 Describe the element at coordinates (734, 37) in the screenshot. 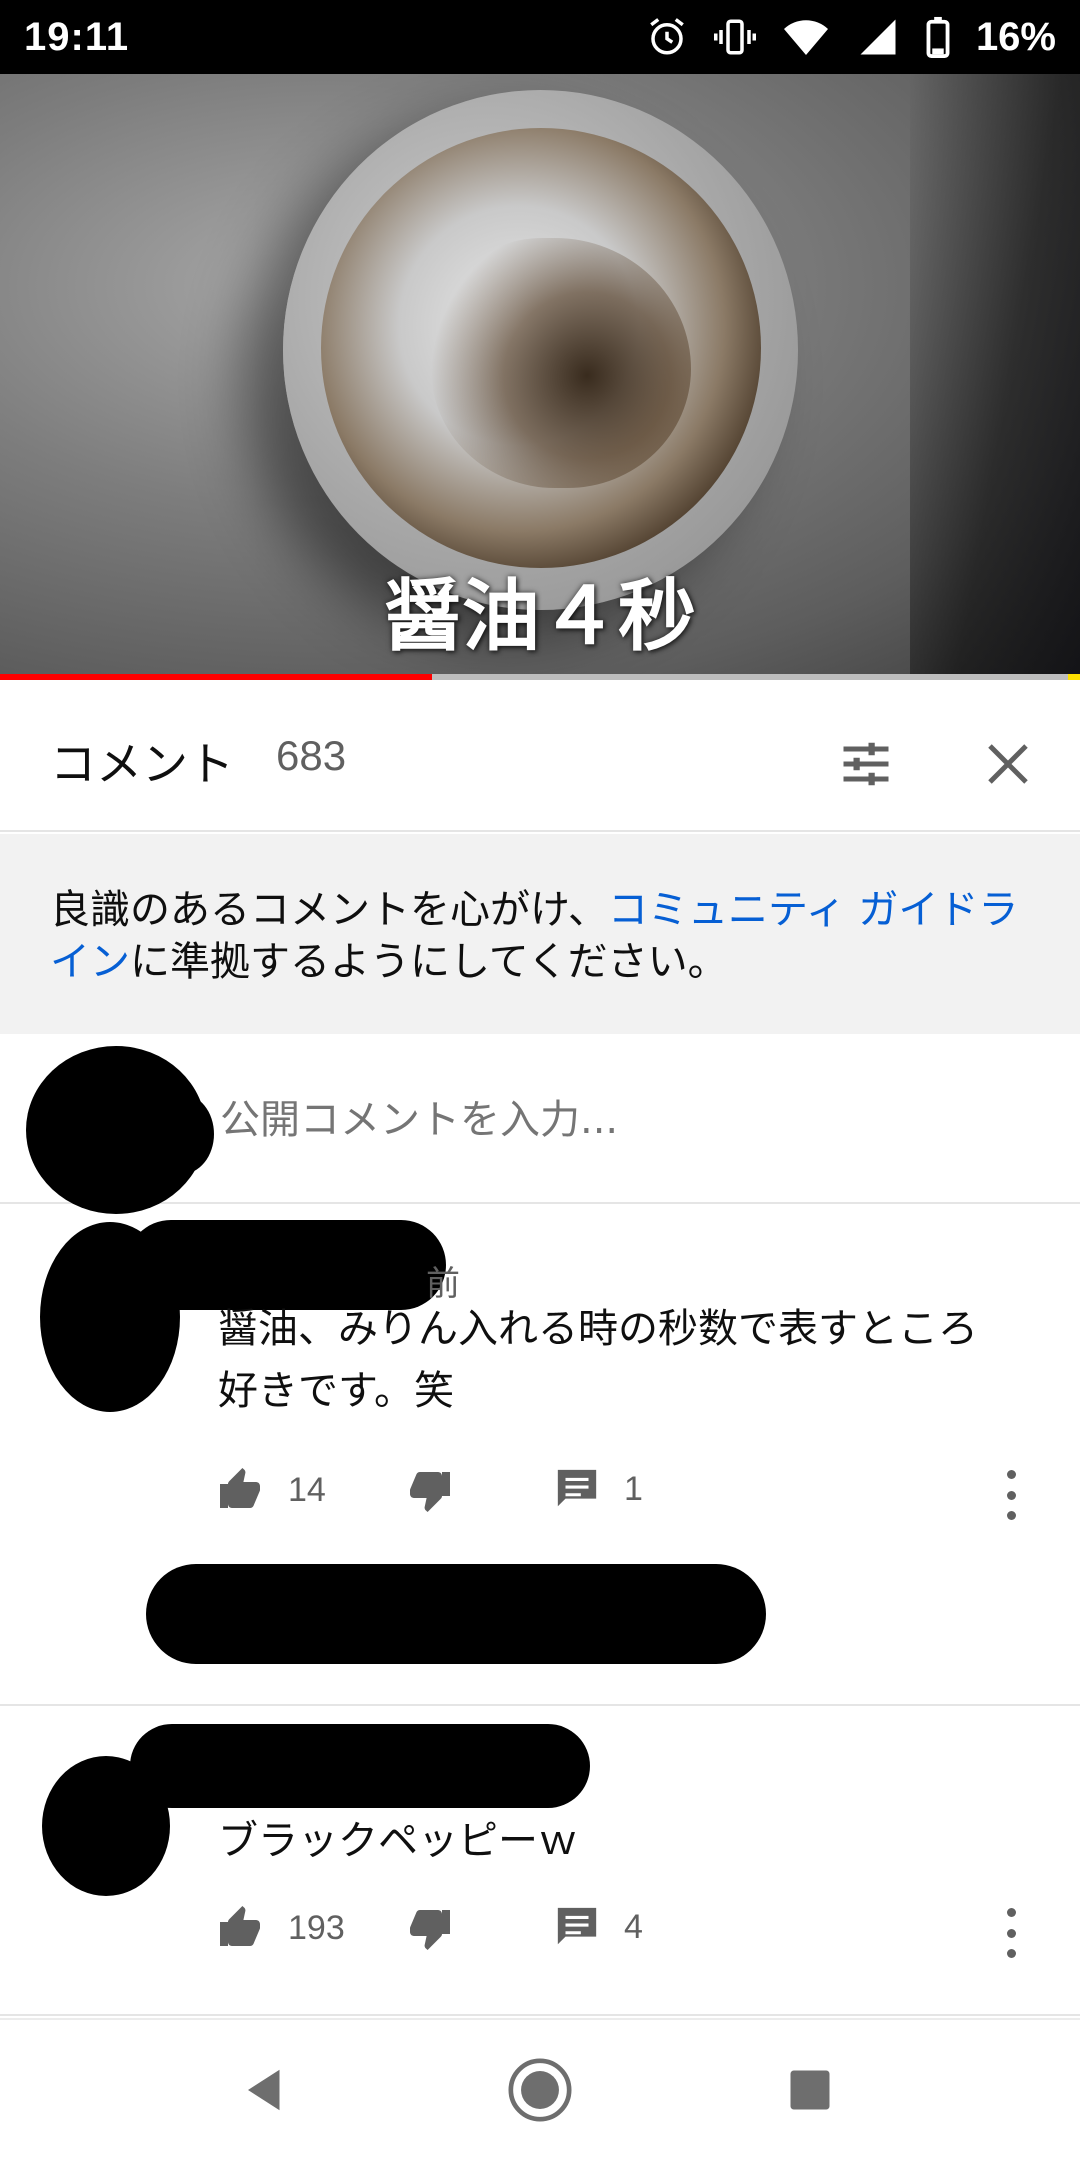

I see `vibrate-icon` at that location.